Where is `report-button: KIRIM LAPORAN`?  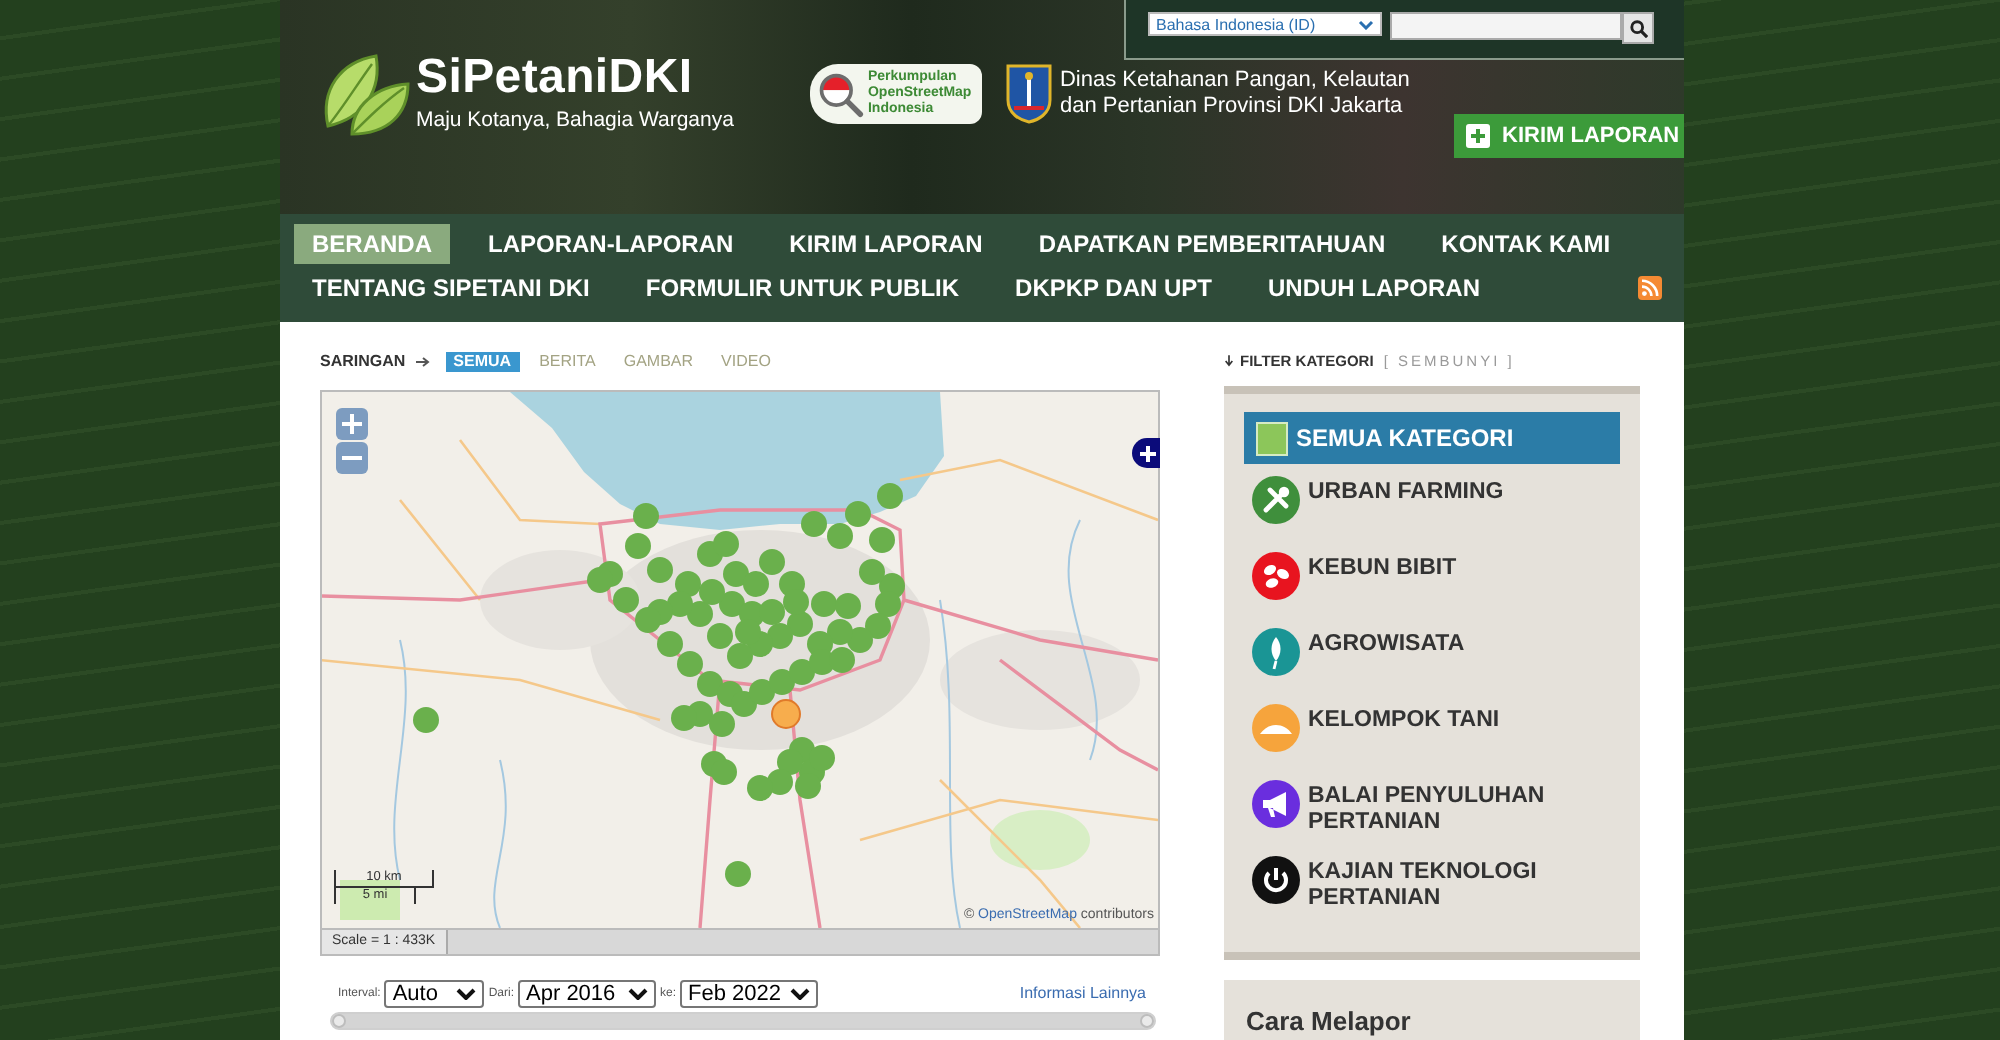 report-button: KIRIM LAPORAN is located at coordinates (1569, 136).